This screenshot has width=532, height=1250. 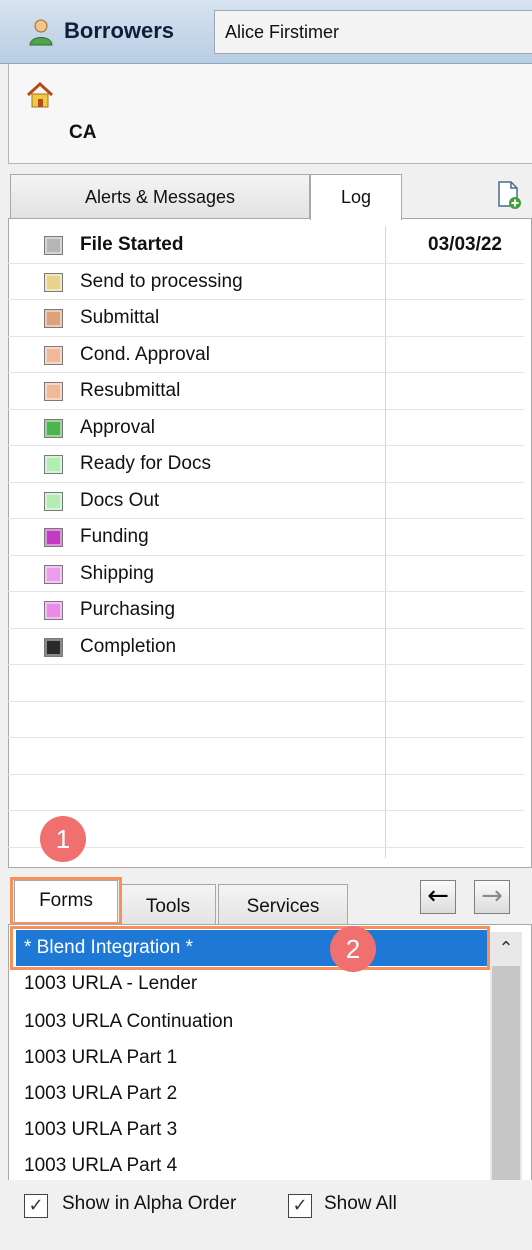 I want to click on back-arrow-button: ←, so click(x=438, y=897).